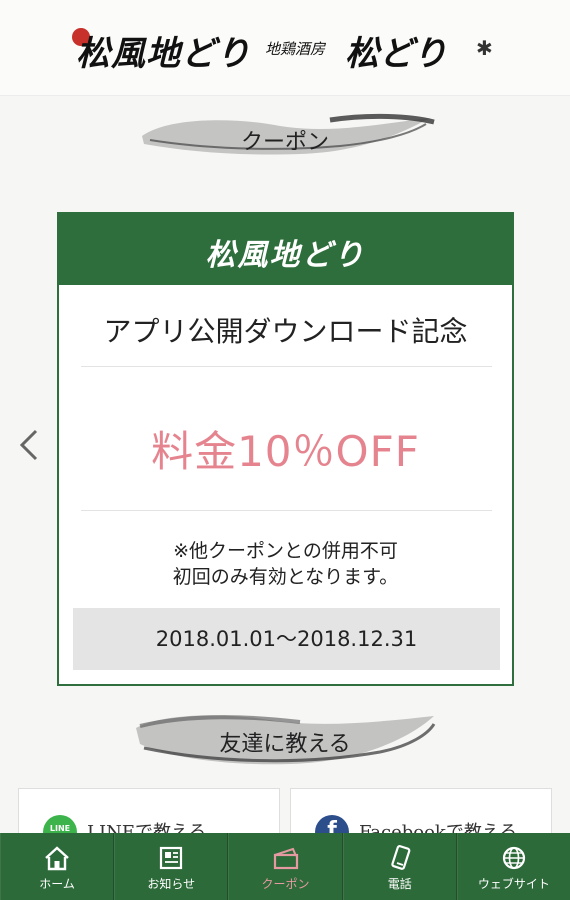  I want to click on home-icon, so click(57, 858).